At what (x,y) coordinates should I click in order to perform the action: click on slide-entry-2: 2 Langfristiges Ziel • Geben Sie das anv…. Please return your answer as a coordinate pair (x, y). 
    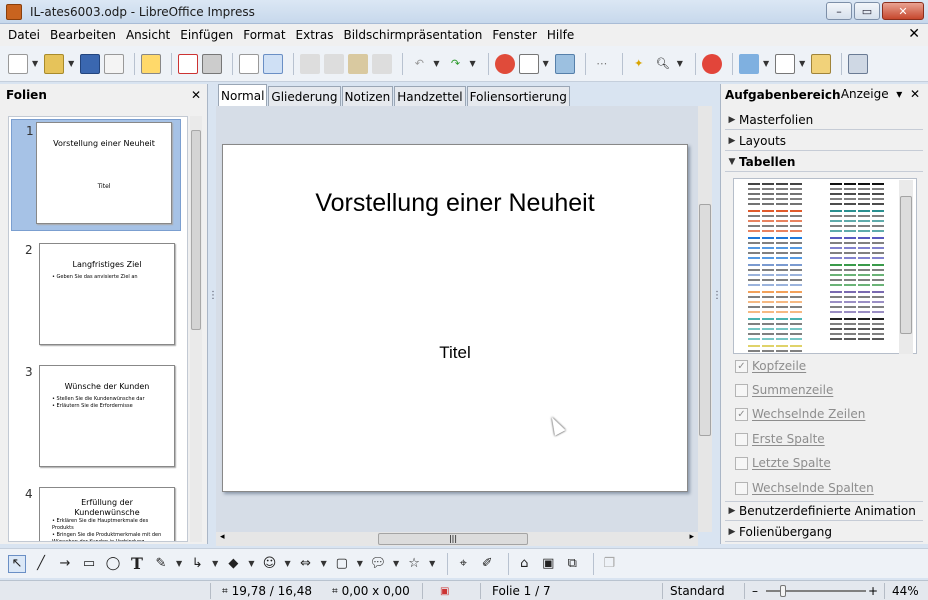
    Looking at the image, I should click on (96, 295).